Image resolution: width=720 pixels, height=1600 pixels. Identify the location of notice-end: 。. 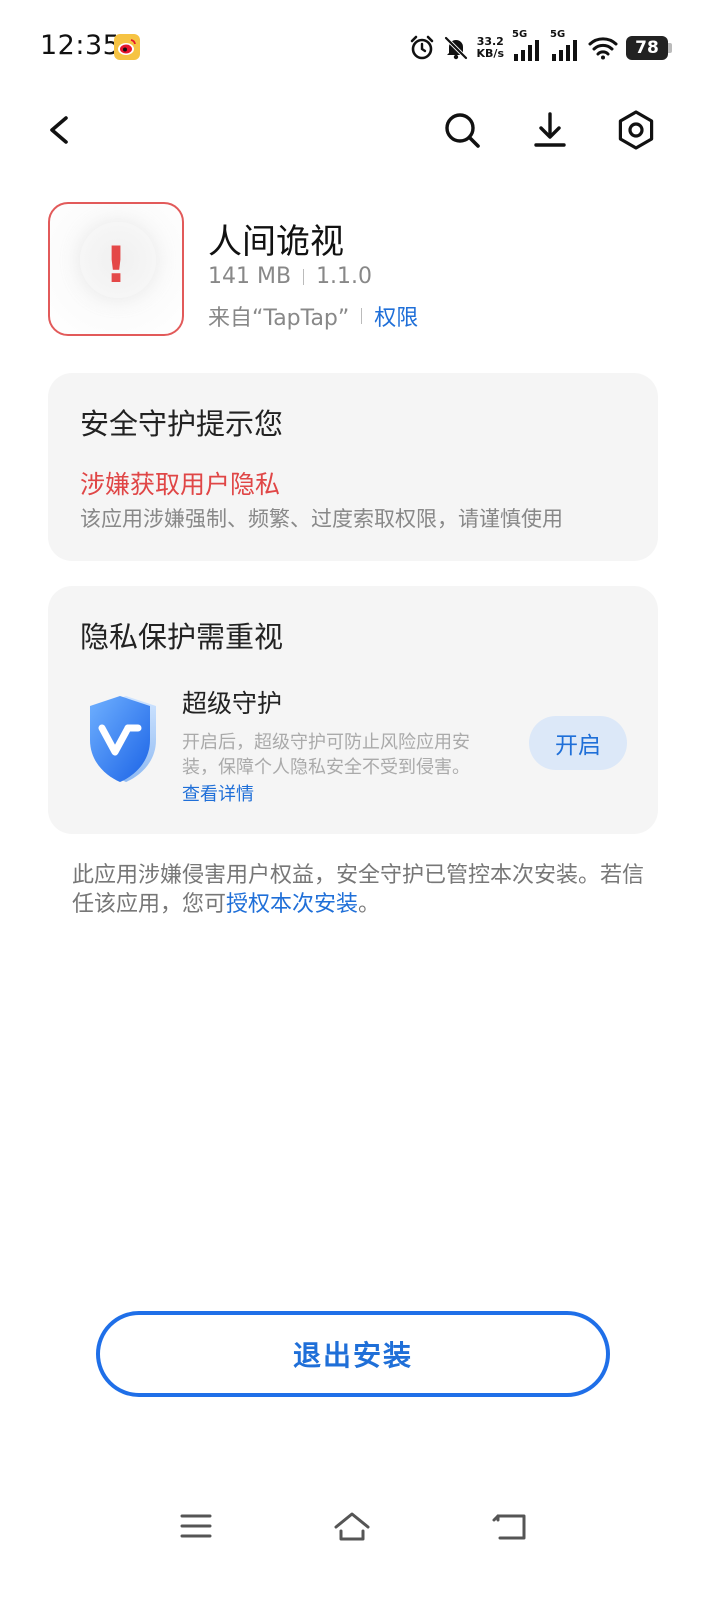
(369, 904).